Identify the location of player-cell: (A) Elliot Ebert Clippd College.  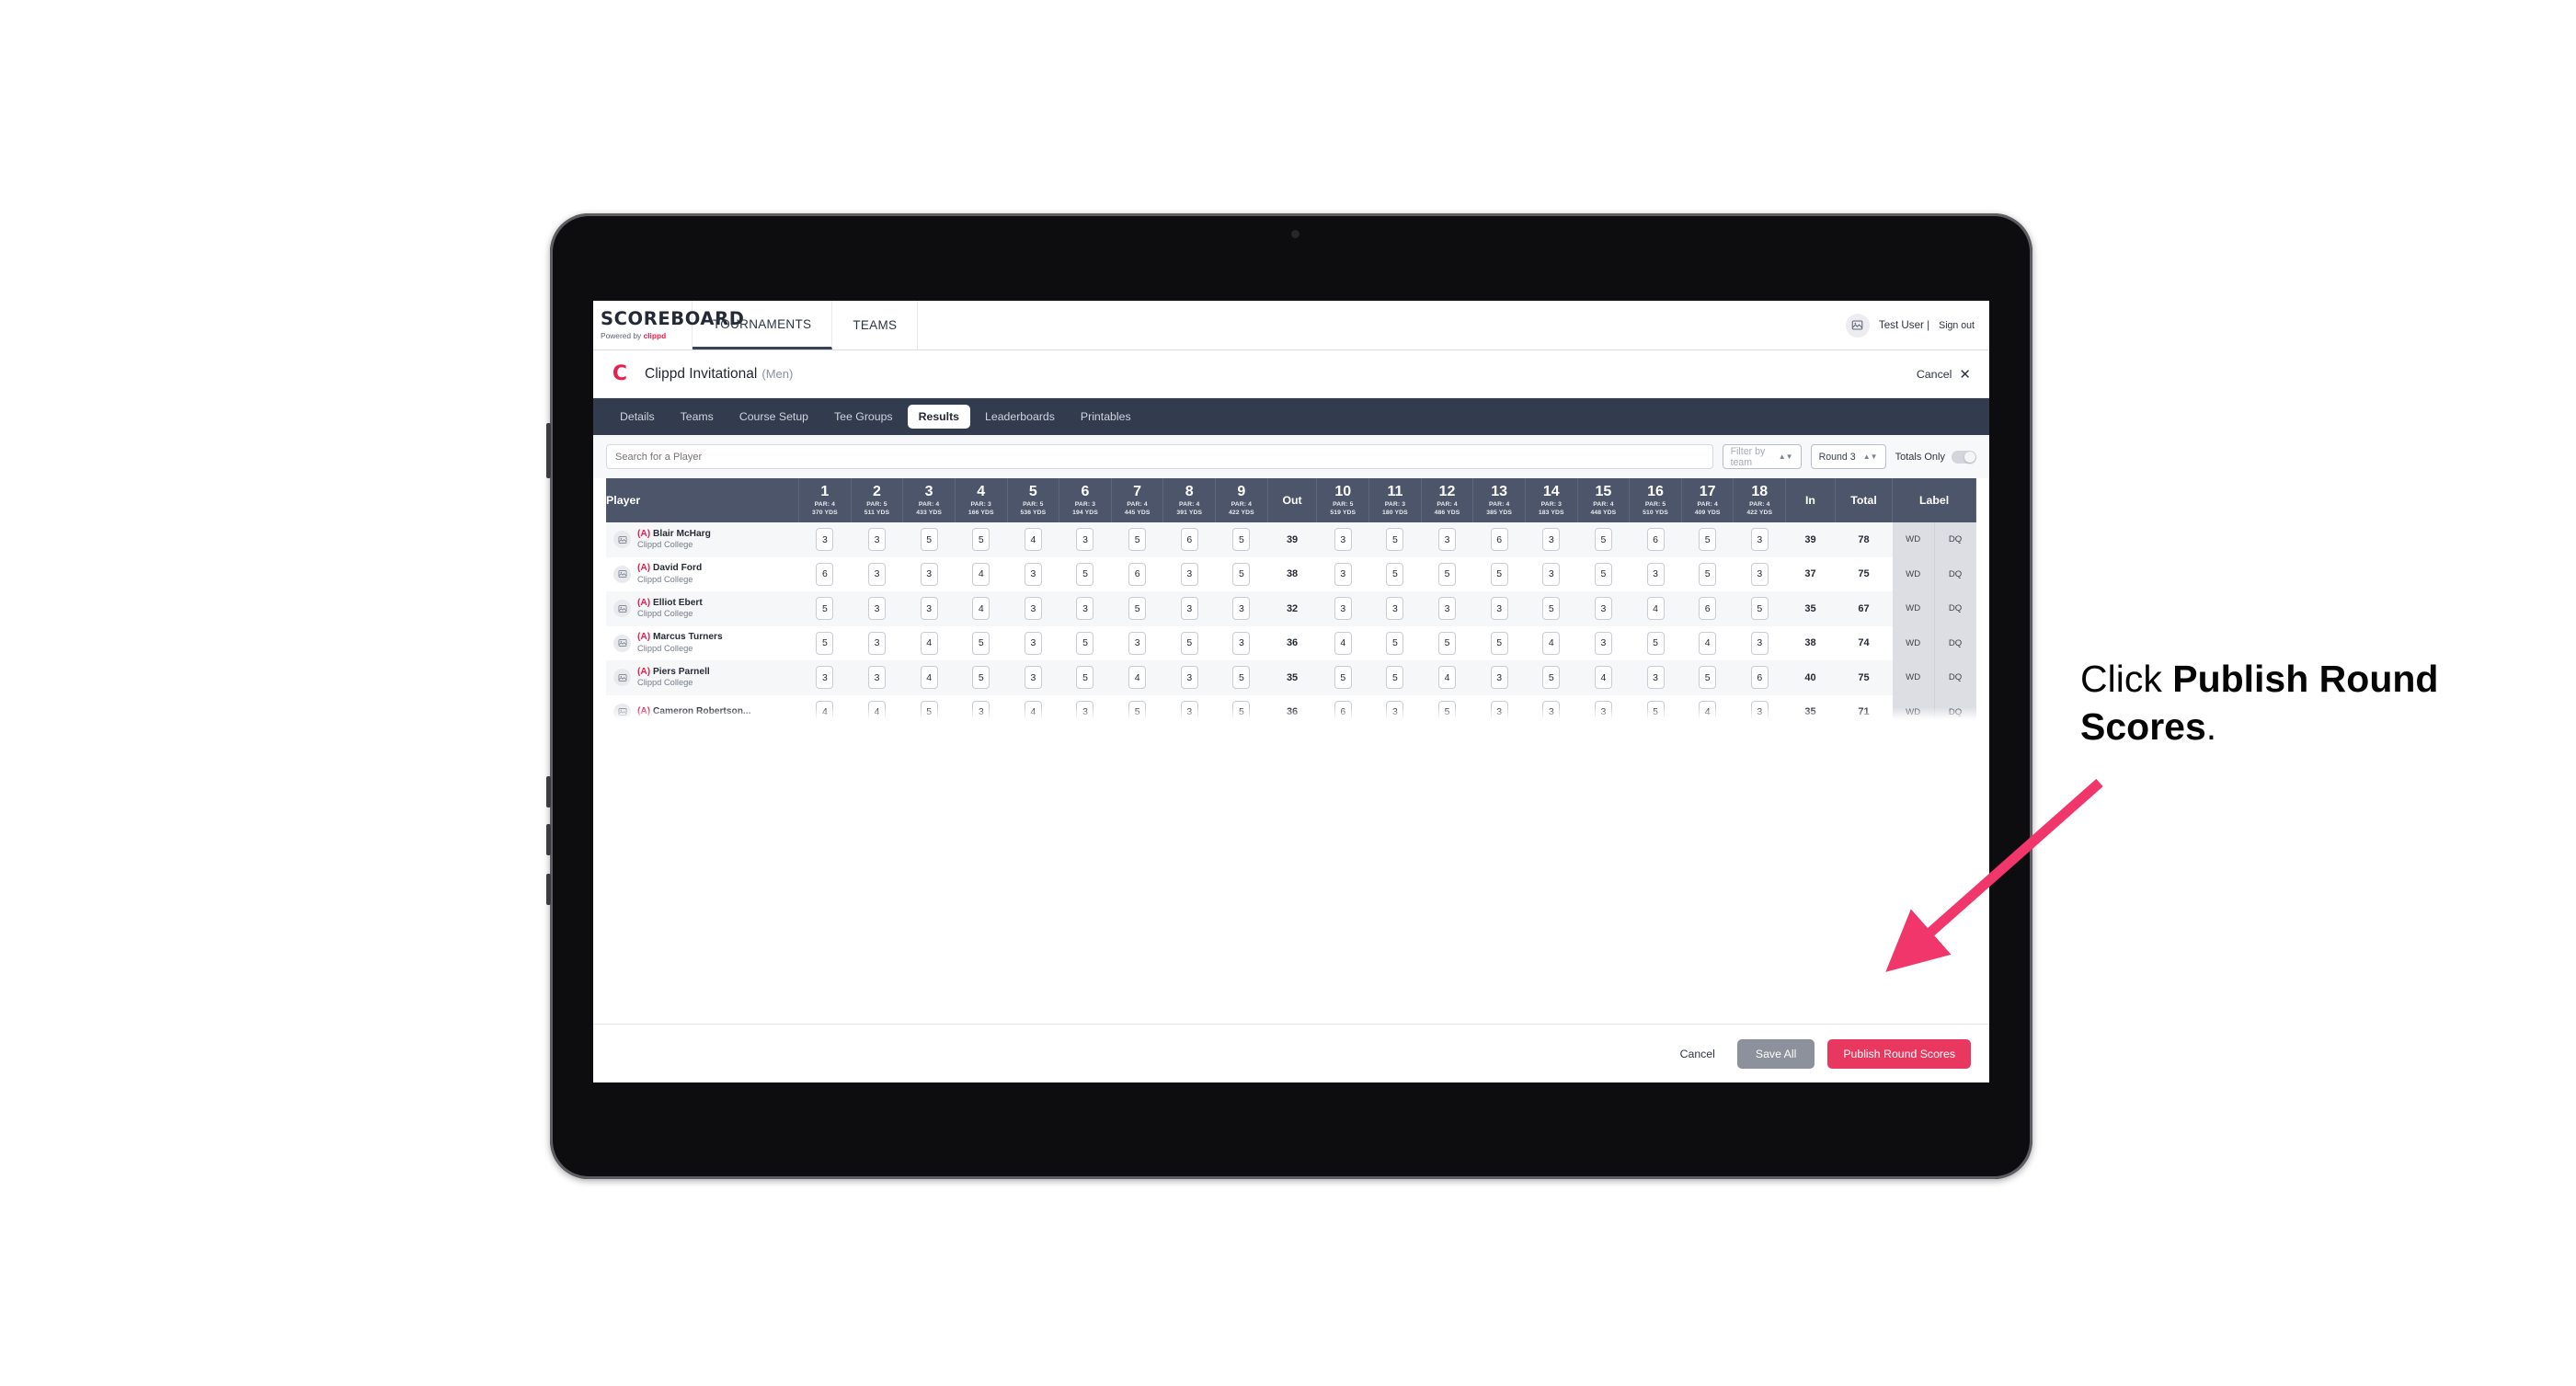
(703, 608).